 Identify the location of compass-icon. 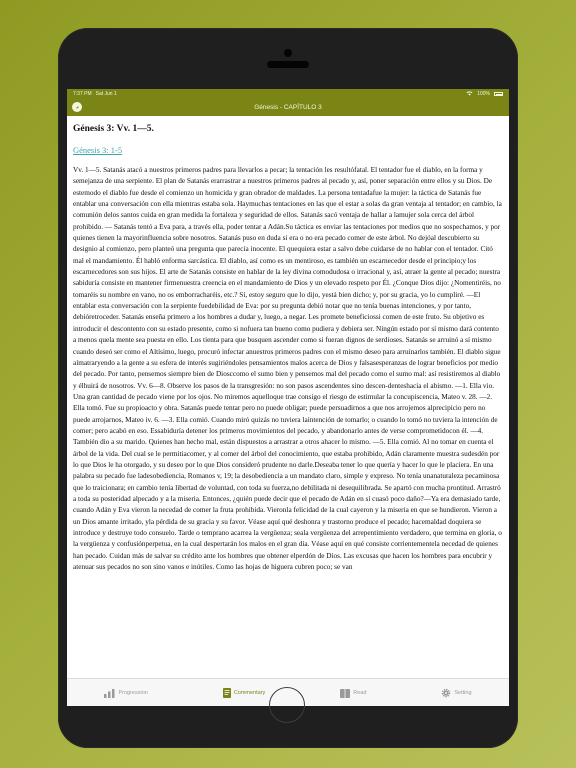
(77, 107).